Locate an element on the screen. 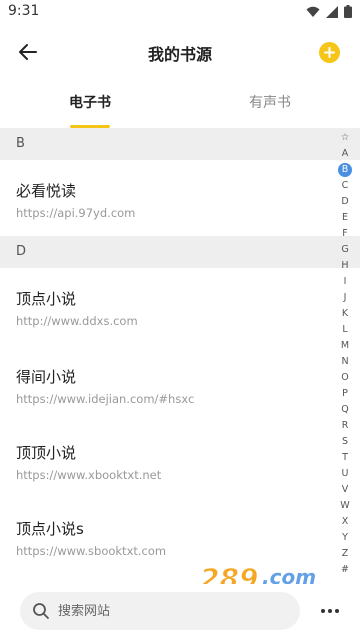  index-letter: J is located at coordinates (345, 298).